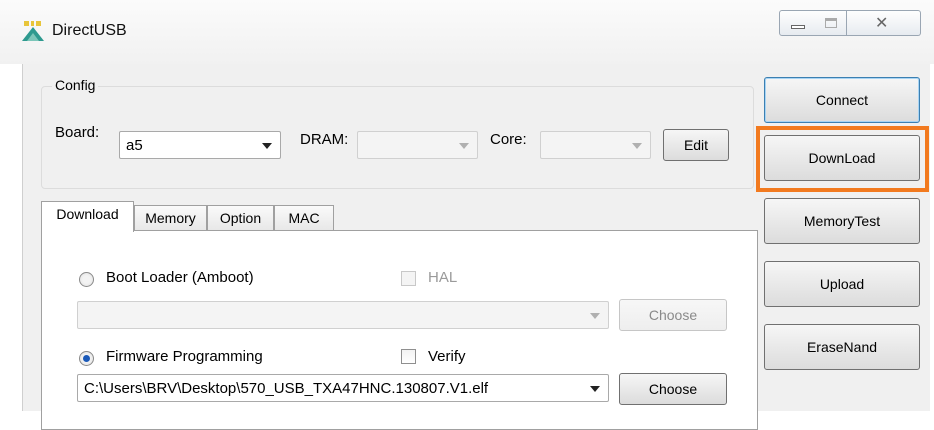  I want to click on board-value: a5, so click(134, 145).